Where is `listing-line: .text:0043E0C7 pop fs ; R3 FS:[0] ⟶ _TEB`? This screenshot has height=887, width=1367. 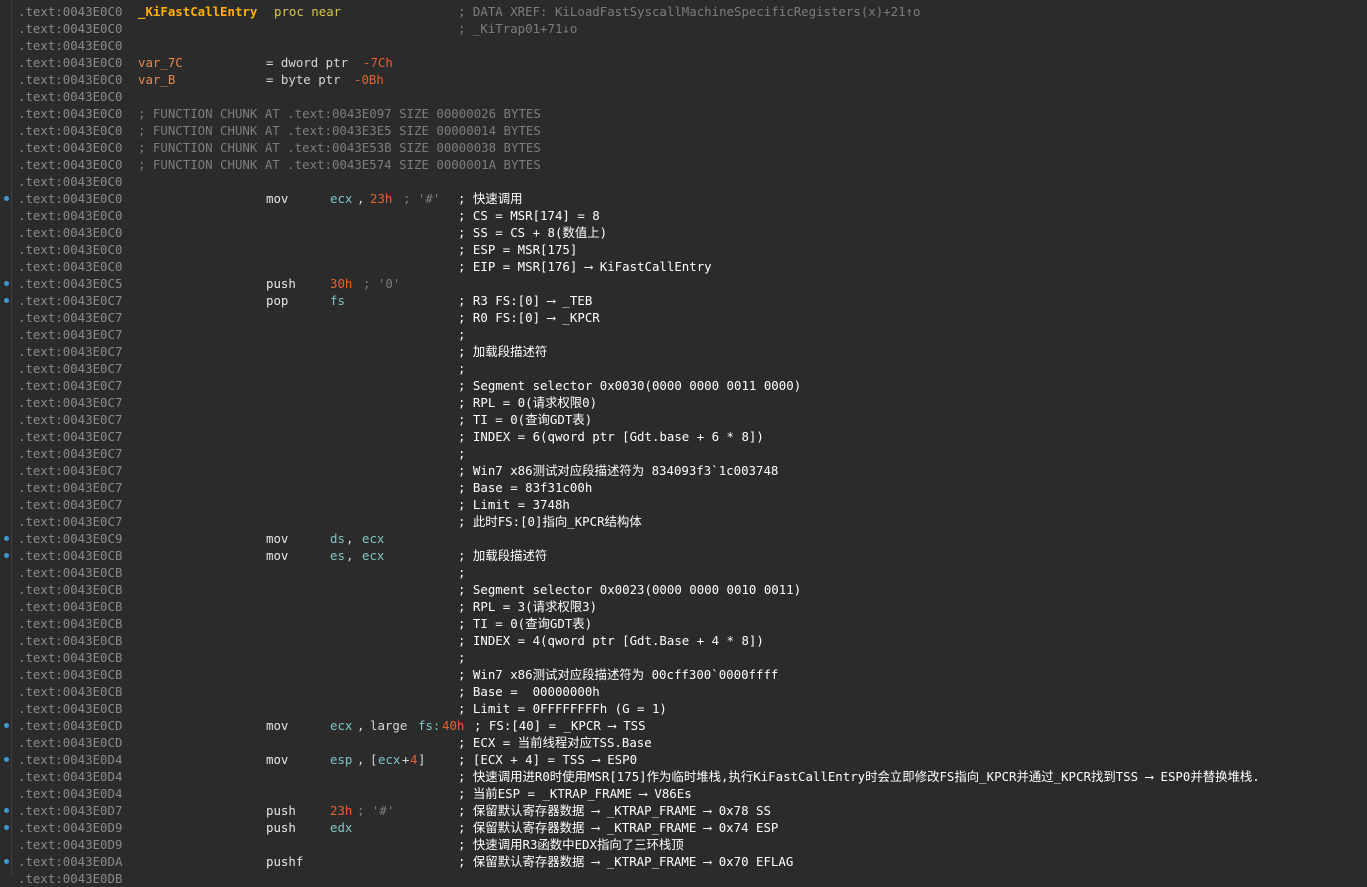
listing-line: .text:0043E0C7 pop fs ; R3 FS:[0] ⟶ _TEB is located at coordinates (683, 300).